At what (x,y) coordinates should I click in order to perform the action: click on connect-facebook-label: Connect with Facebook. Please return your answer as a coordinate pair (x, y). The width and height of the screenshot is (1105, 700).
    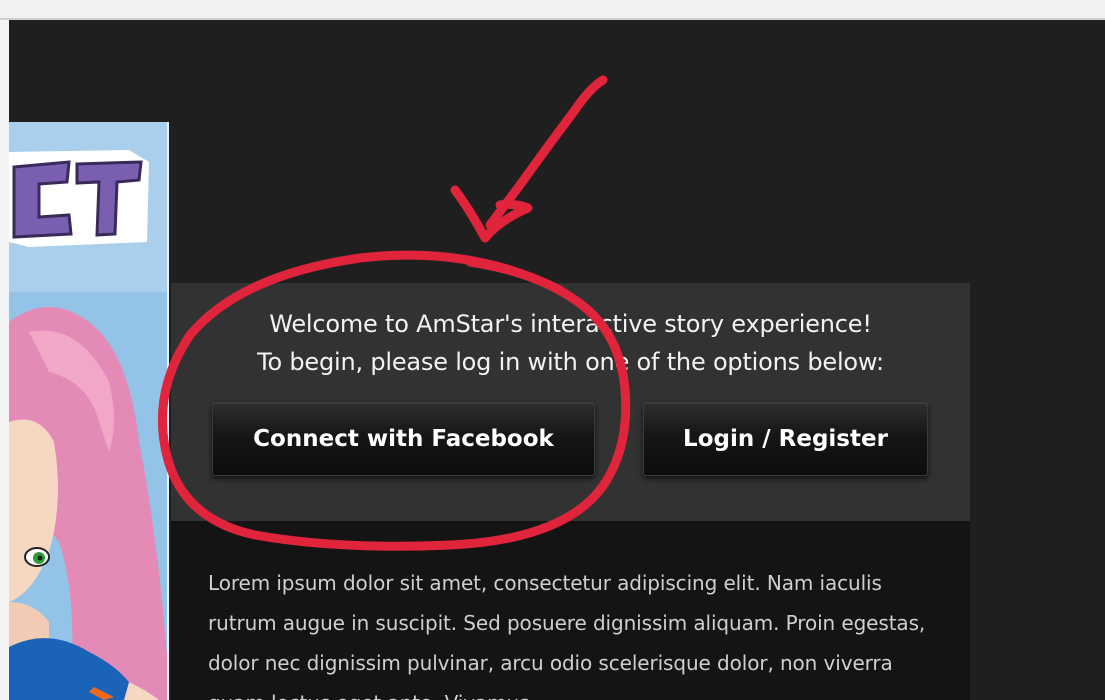
    Looking at the image, I should click on (403, 439).